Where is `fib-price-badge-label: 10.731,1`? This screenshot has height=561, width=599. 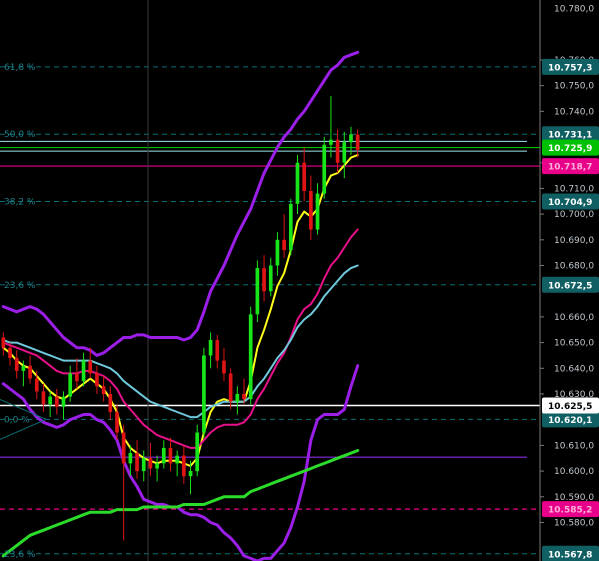 fib-price-badge-label: 10.731,1 is located at coordinates (570, 136).